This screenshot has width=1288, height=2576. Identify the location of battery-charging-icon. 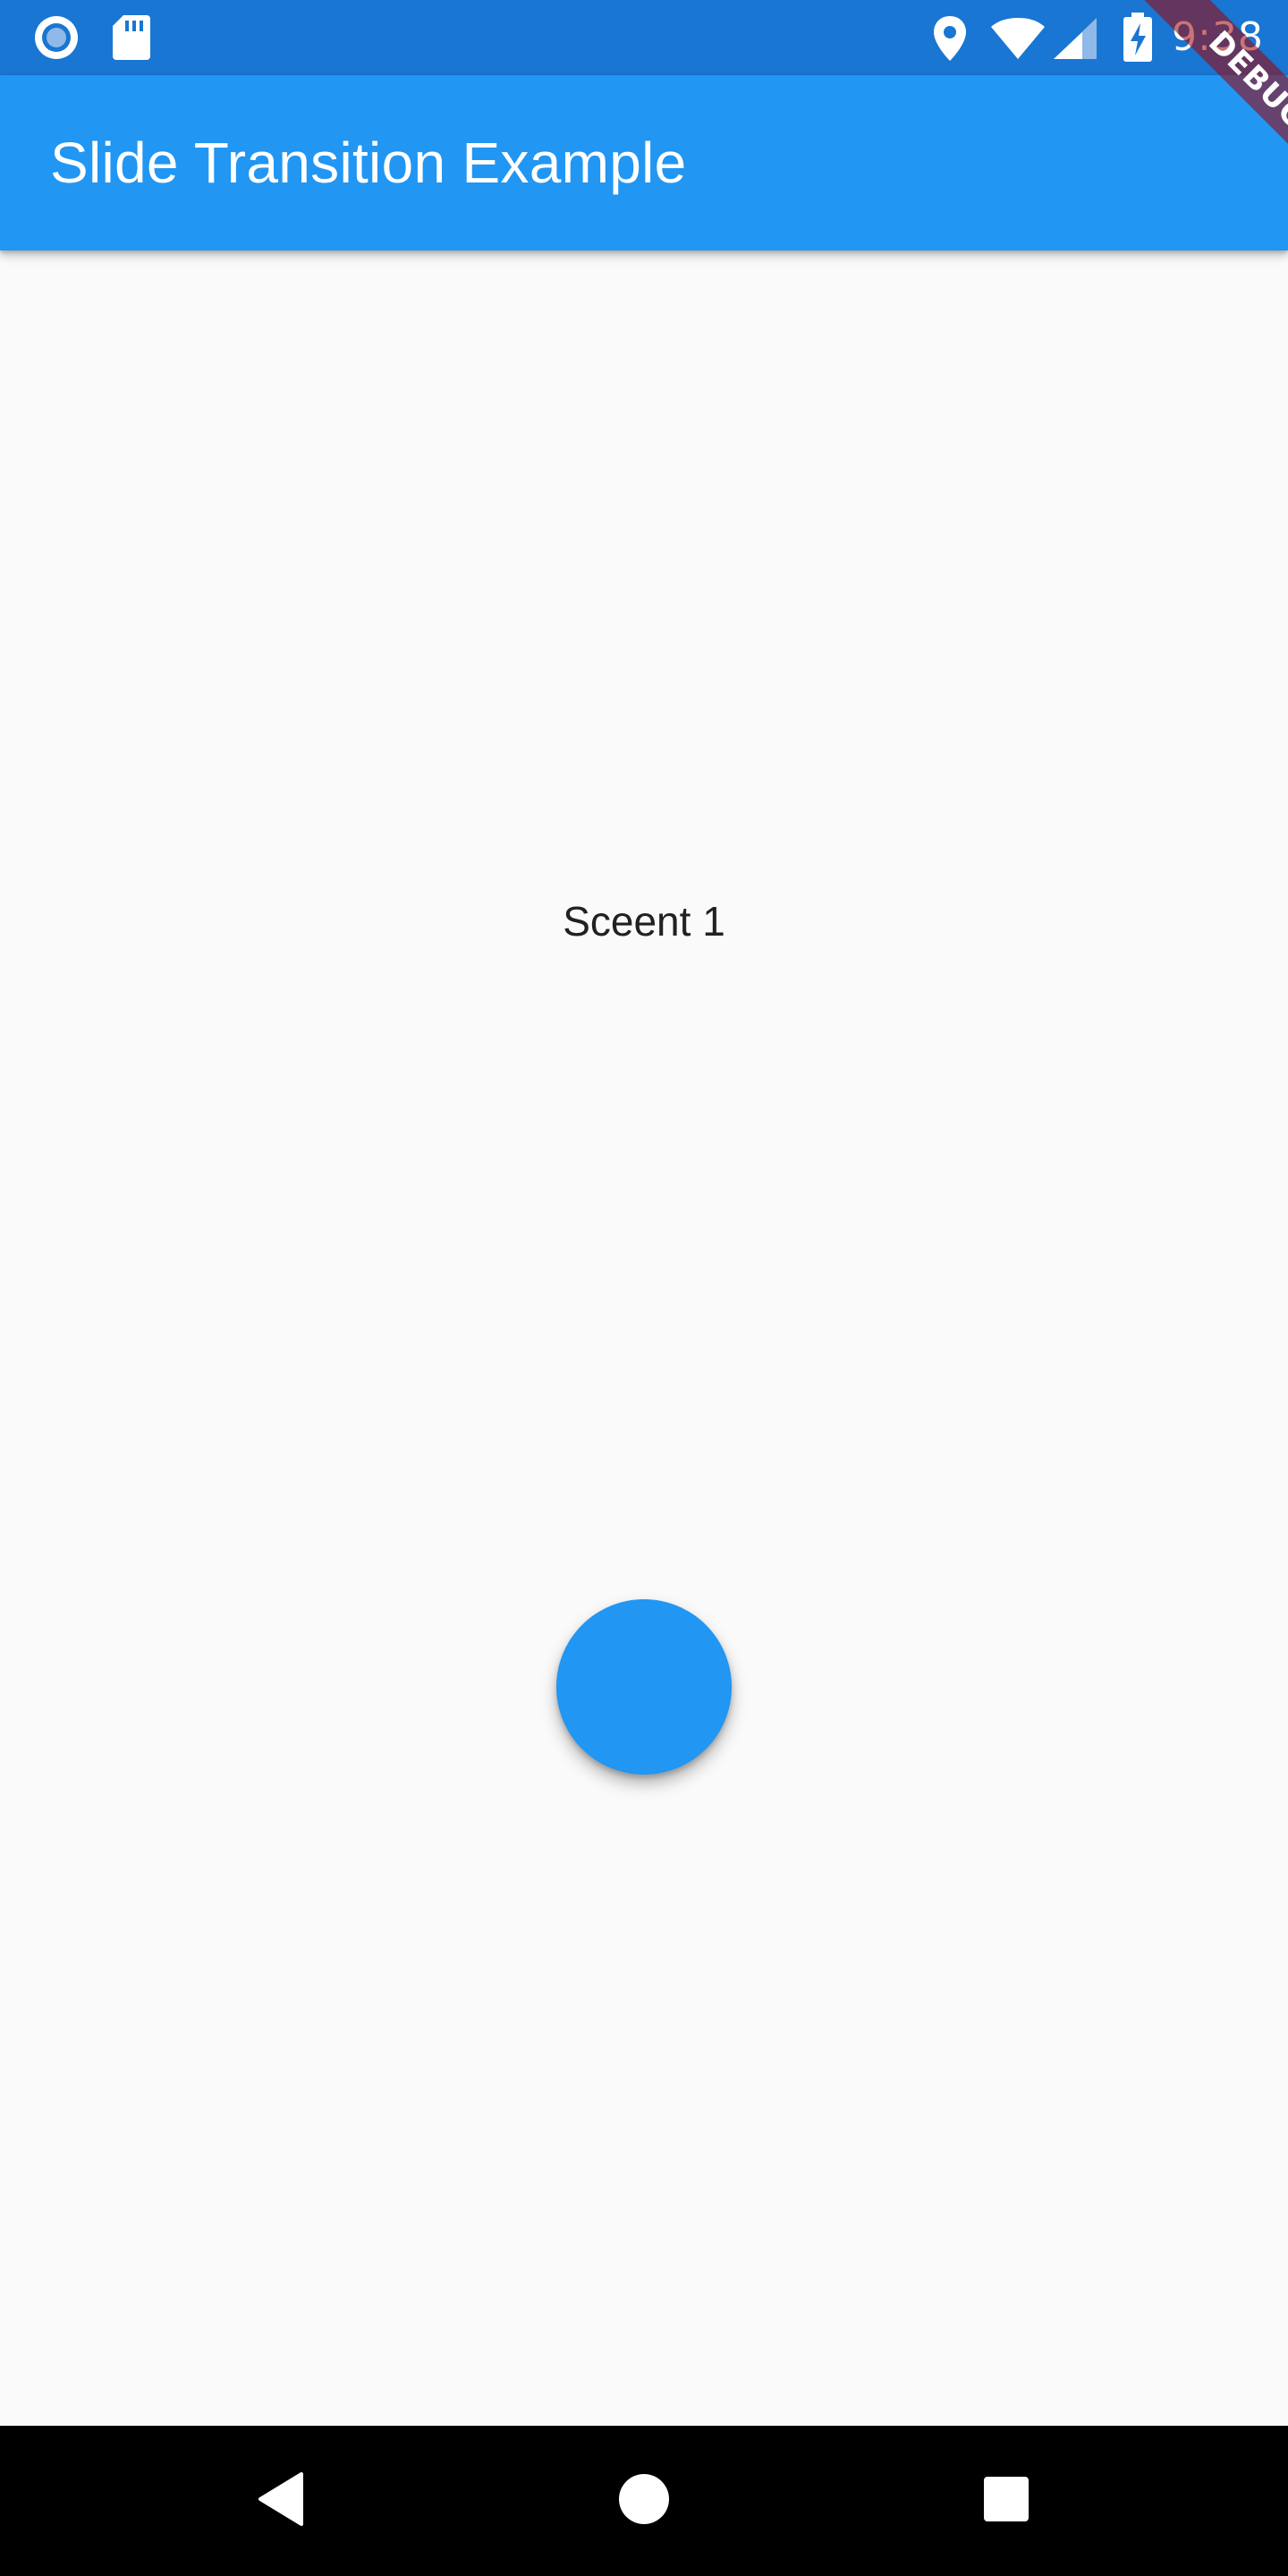
(1138, 39).